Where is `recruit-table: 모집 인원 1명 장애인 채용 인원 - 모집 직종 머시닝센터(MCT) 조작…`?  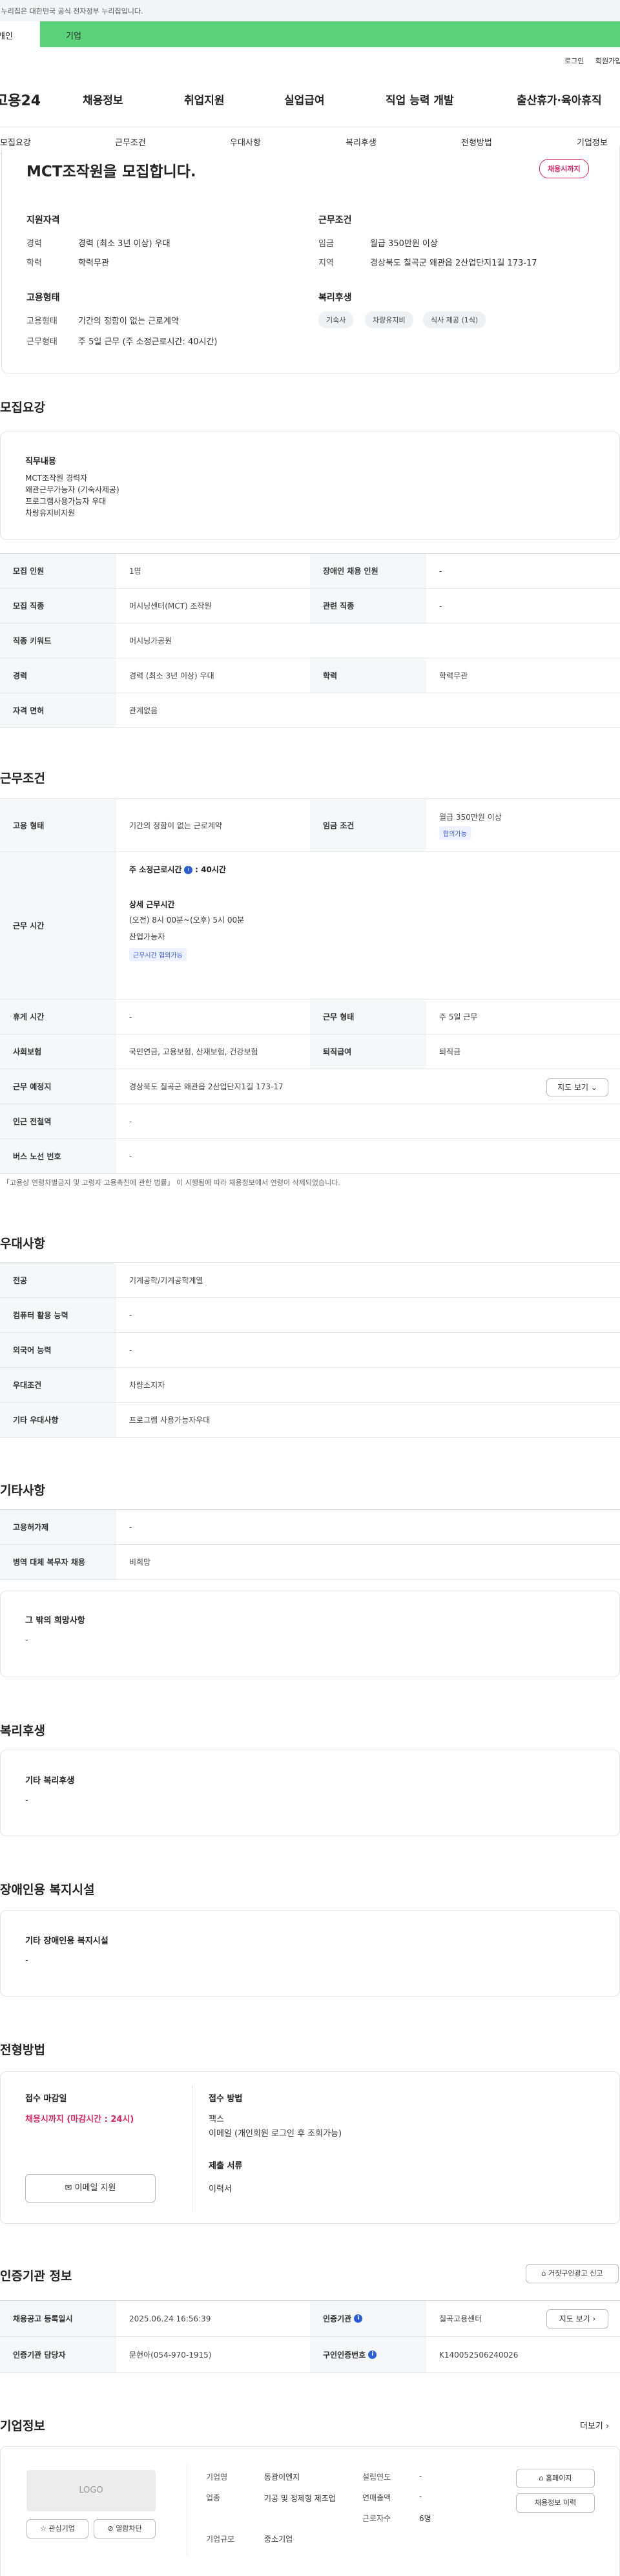
recruit-table: 모집 인원 1명 장애인 채용 인원 - 모집 직종 머시닝센터(MCT) 조작… is located at coordinates (310, 640).